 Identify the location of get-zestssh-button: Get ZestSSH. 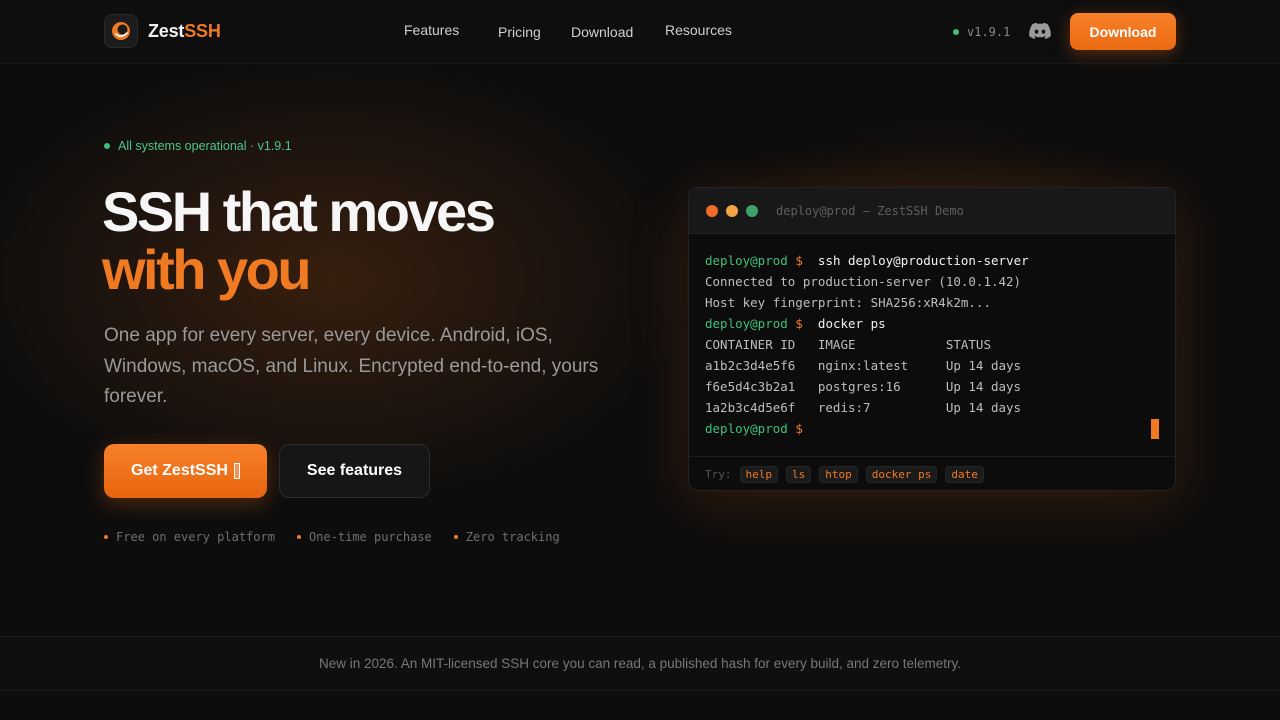
(185, 471).